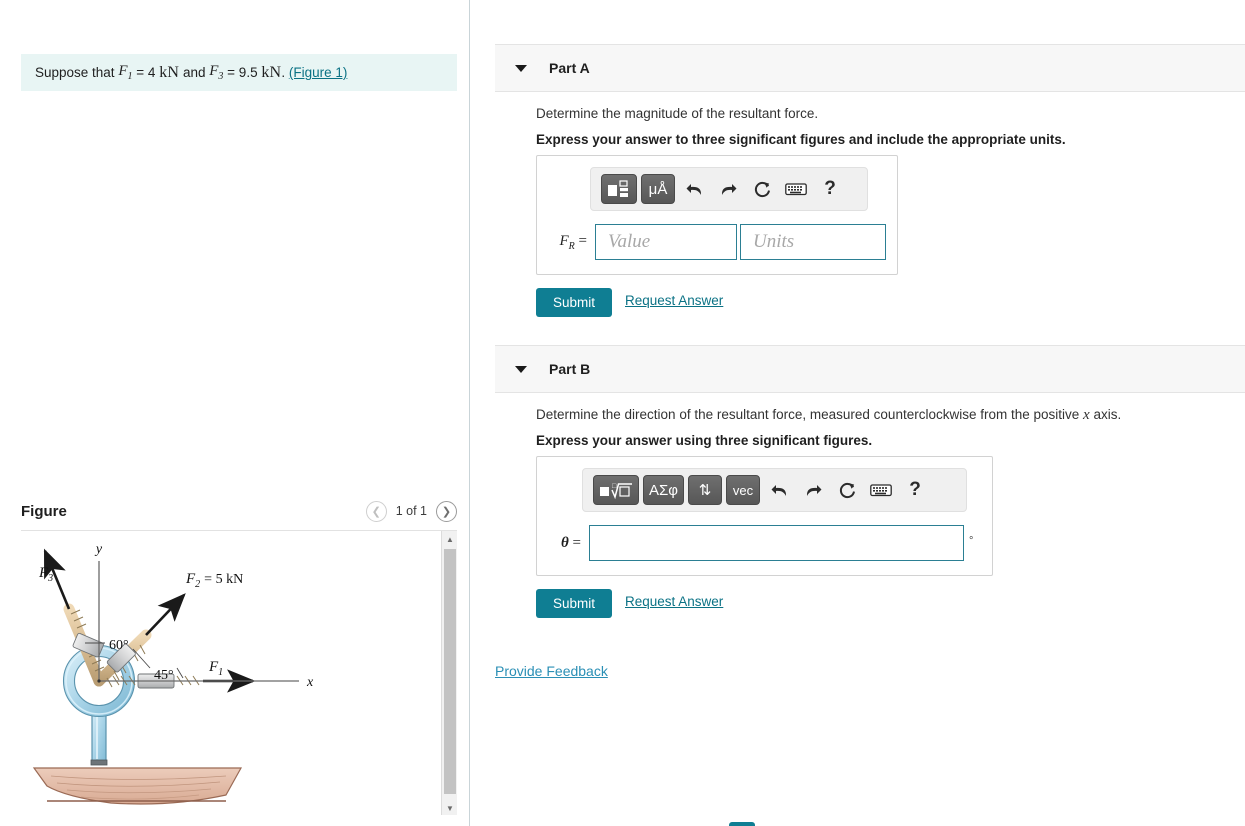  I want to click on template-icon, so click(618, 188).